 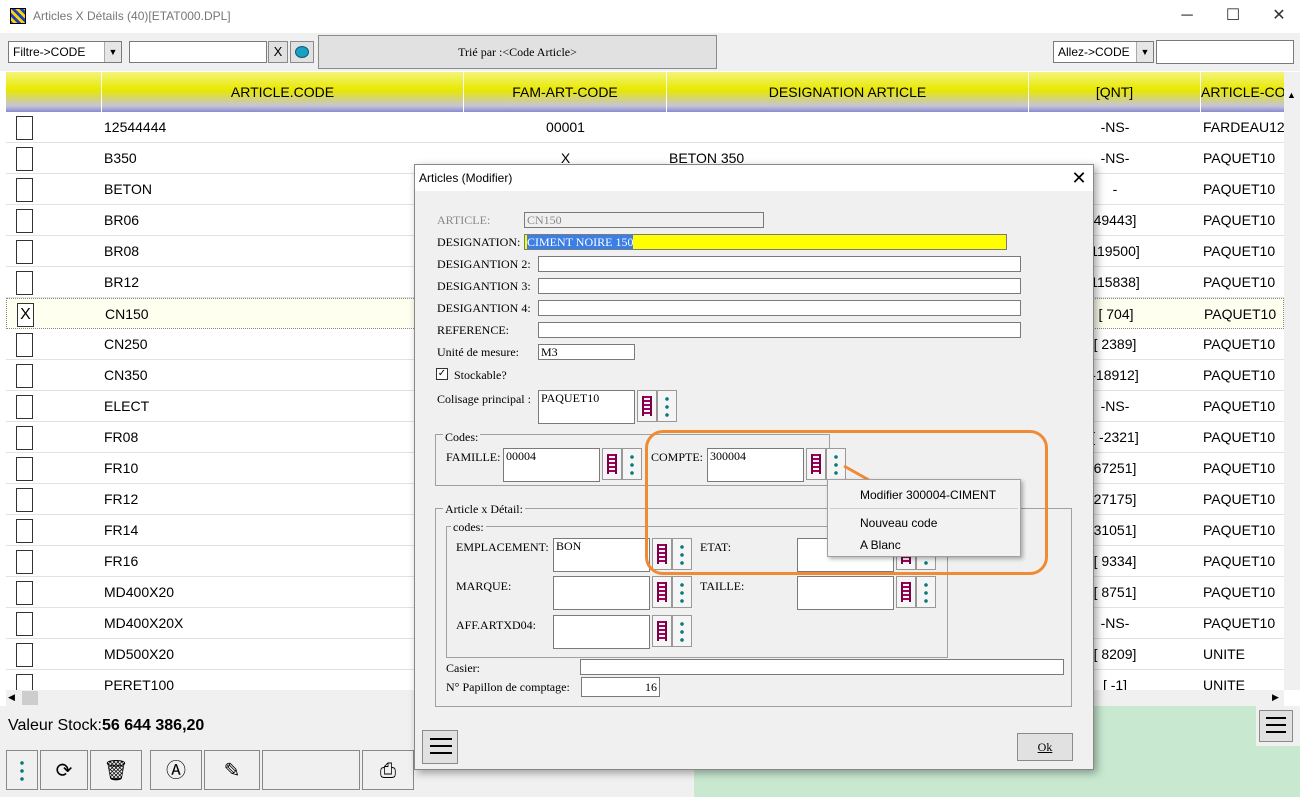 I want to click on table-row: 12544444 00001 -NS- FARDEAU12, so click(x=645, y=127).